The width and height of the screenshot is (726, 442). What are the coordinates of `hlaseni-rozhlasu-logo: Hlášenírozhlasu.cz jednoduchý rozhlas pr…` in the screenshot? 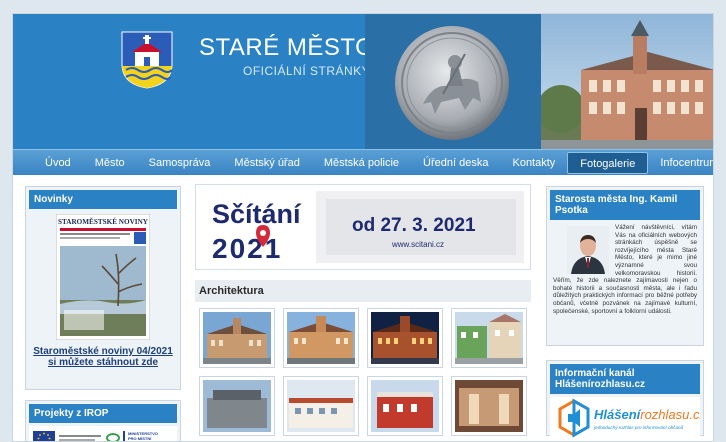 It's located at (628, 419).